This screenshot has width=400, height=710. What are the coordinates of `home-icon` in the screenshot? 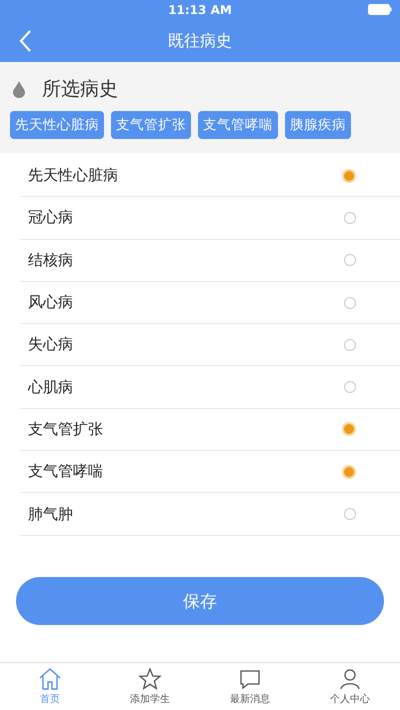 It's located at (50, 679).